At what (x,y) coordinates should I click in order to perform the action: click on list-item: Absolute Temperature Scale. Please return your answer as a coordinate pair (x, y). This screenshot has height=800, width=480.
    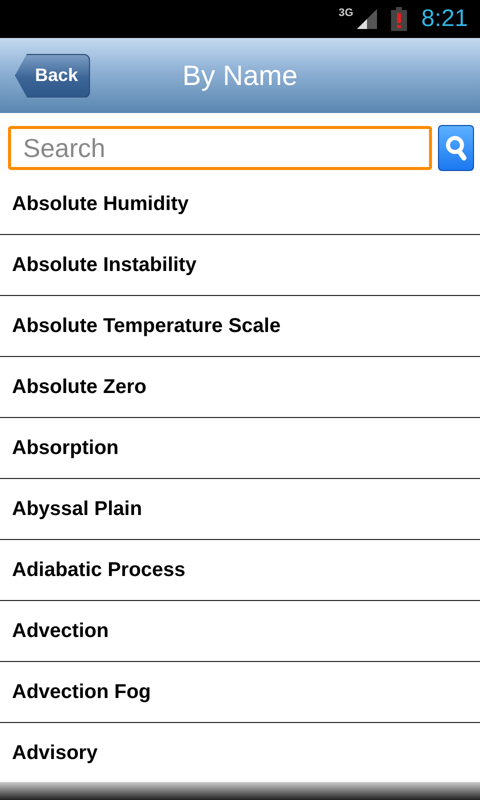
    Looking at the image, I should click on (240, 326).